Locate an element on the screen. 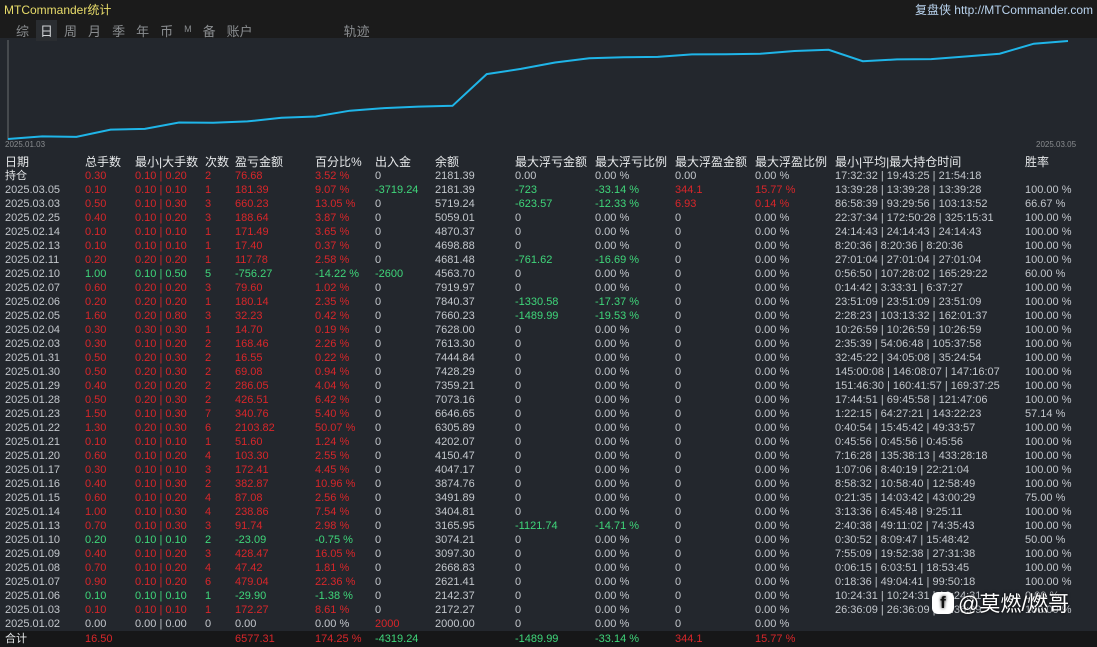  cell-win-rate: 66.67 % is located at coordinates (1045, 204).